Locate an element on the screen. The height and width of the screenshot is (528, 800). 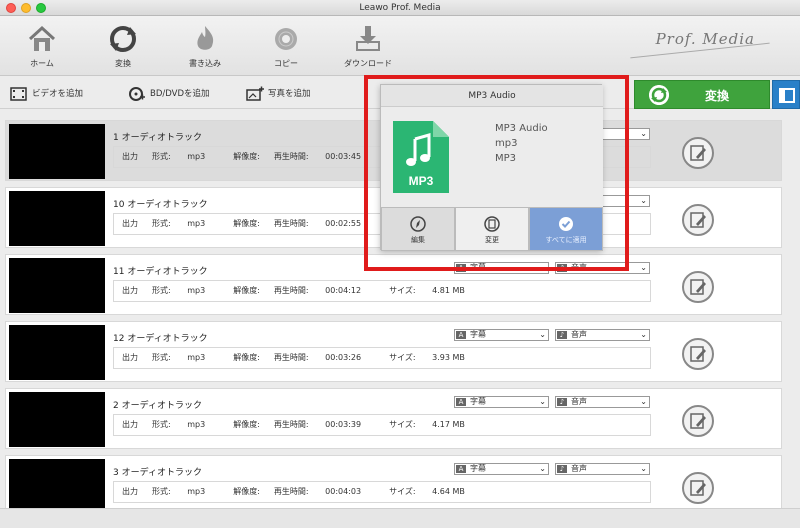
track-info: 出力 形式: mp3 解像度: 再生時間: 00:03:39 サイズ: 4.17 MB is located at coordinates (382, 425).